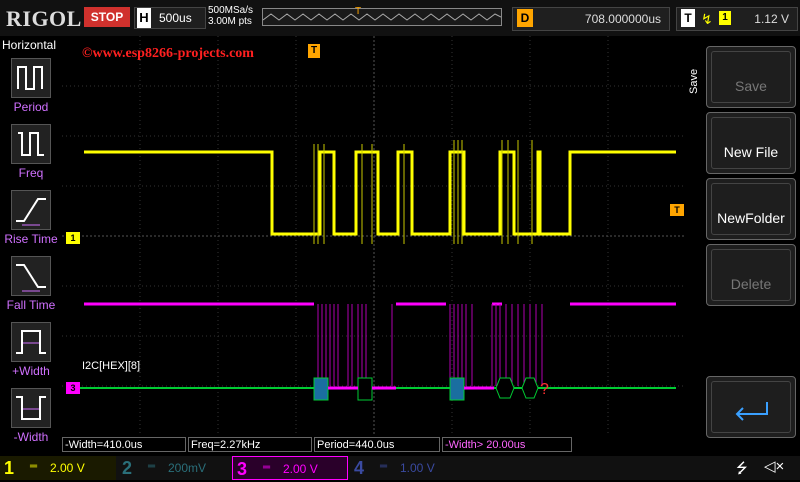 The height and width of the screenshot is (482, 800). I want to click on timebase-box: H 500us, so click(170, 18).